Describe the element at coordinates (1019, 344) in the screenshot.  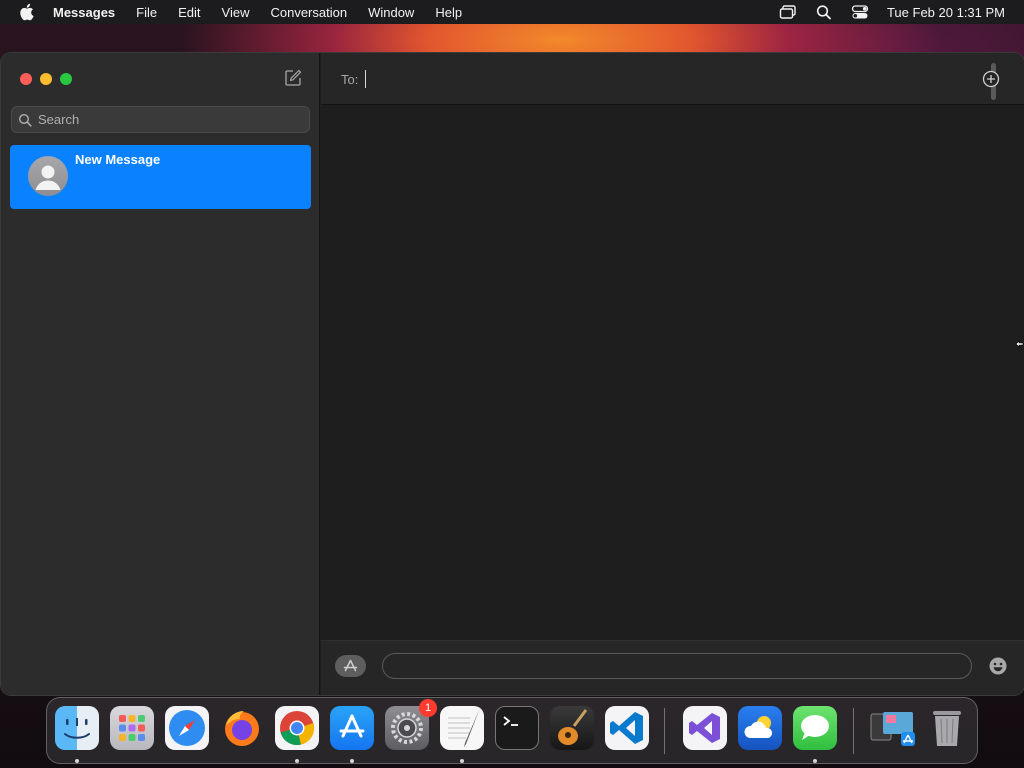
I see `resize-cursor-icon` at that location.